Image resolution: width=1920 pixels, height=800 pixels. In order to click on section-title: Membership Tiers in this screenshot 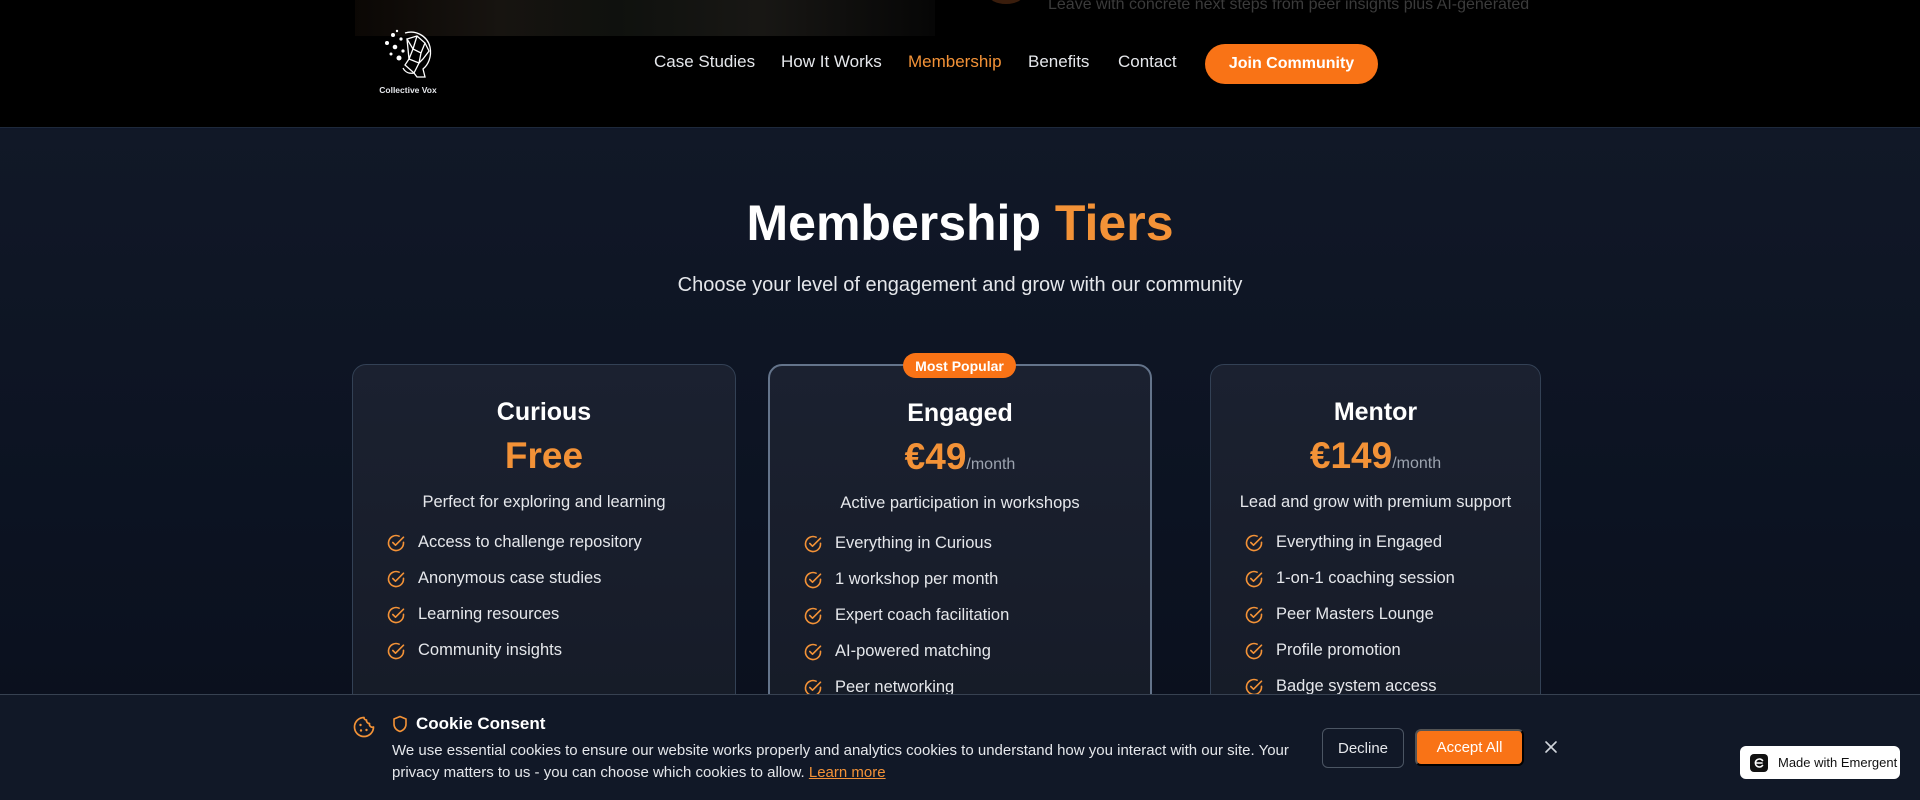, I will do `click(960, 223)`.